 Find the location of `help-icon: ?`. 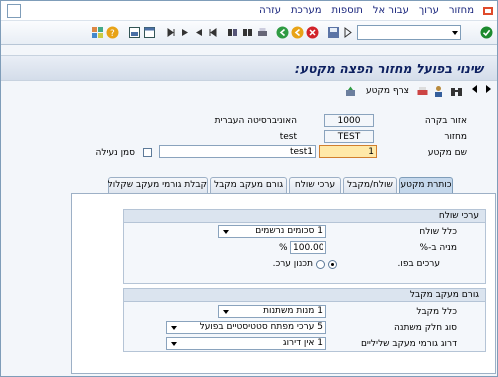

help-icon: ? is located at coordinates (112, 32).